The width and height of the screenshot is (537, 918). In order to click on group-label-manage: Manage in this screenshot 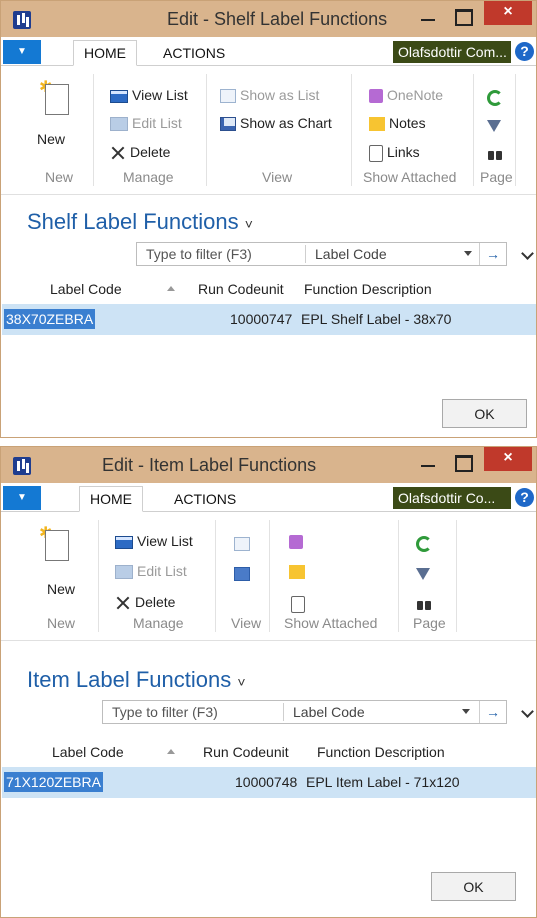, I will do `click(148, 177)`.